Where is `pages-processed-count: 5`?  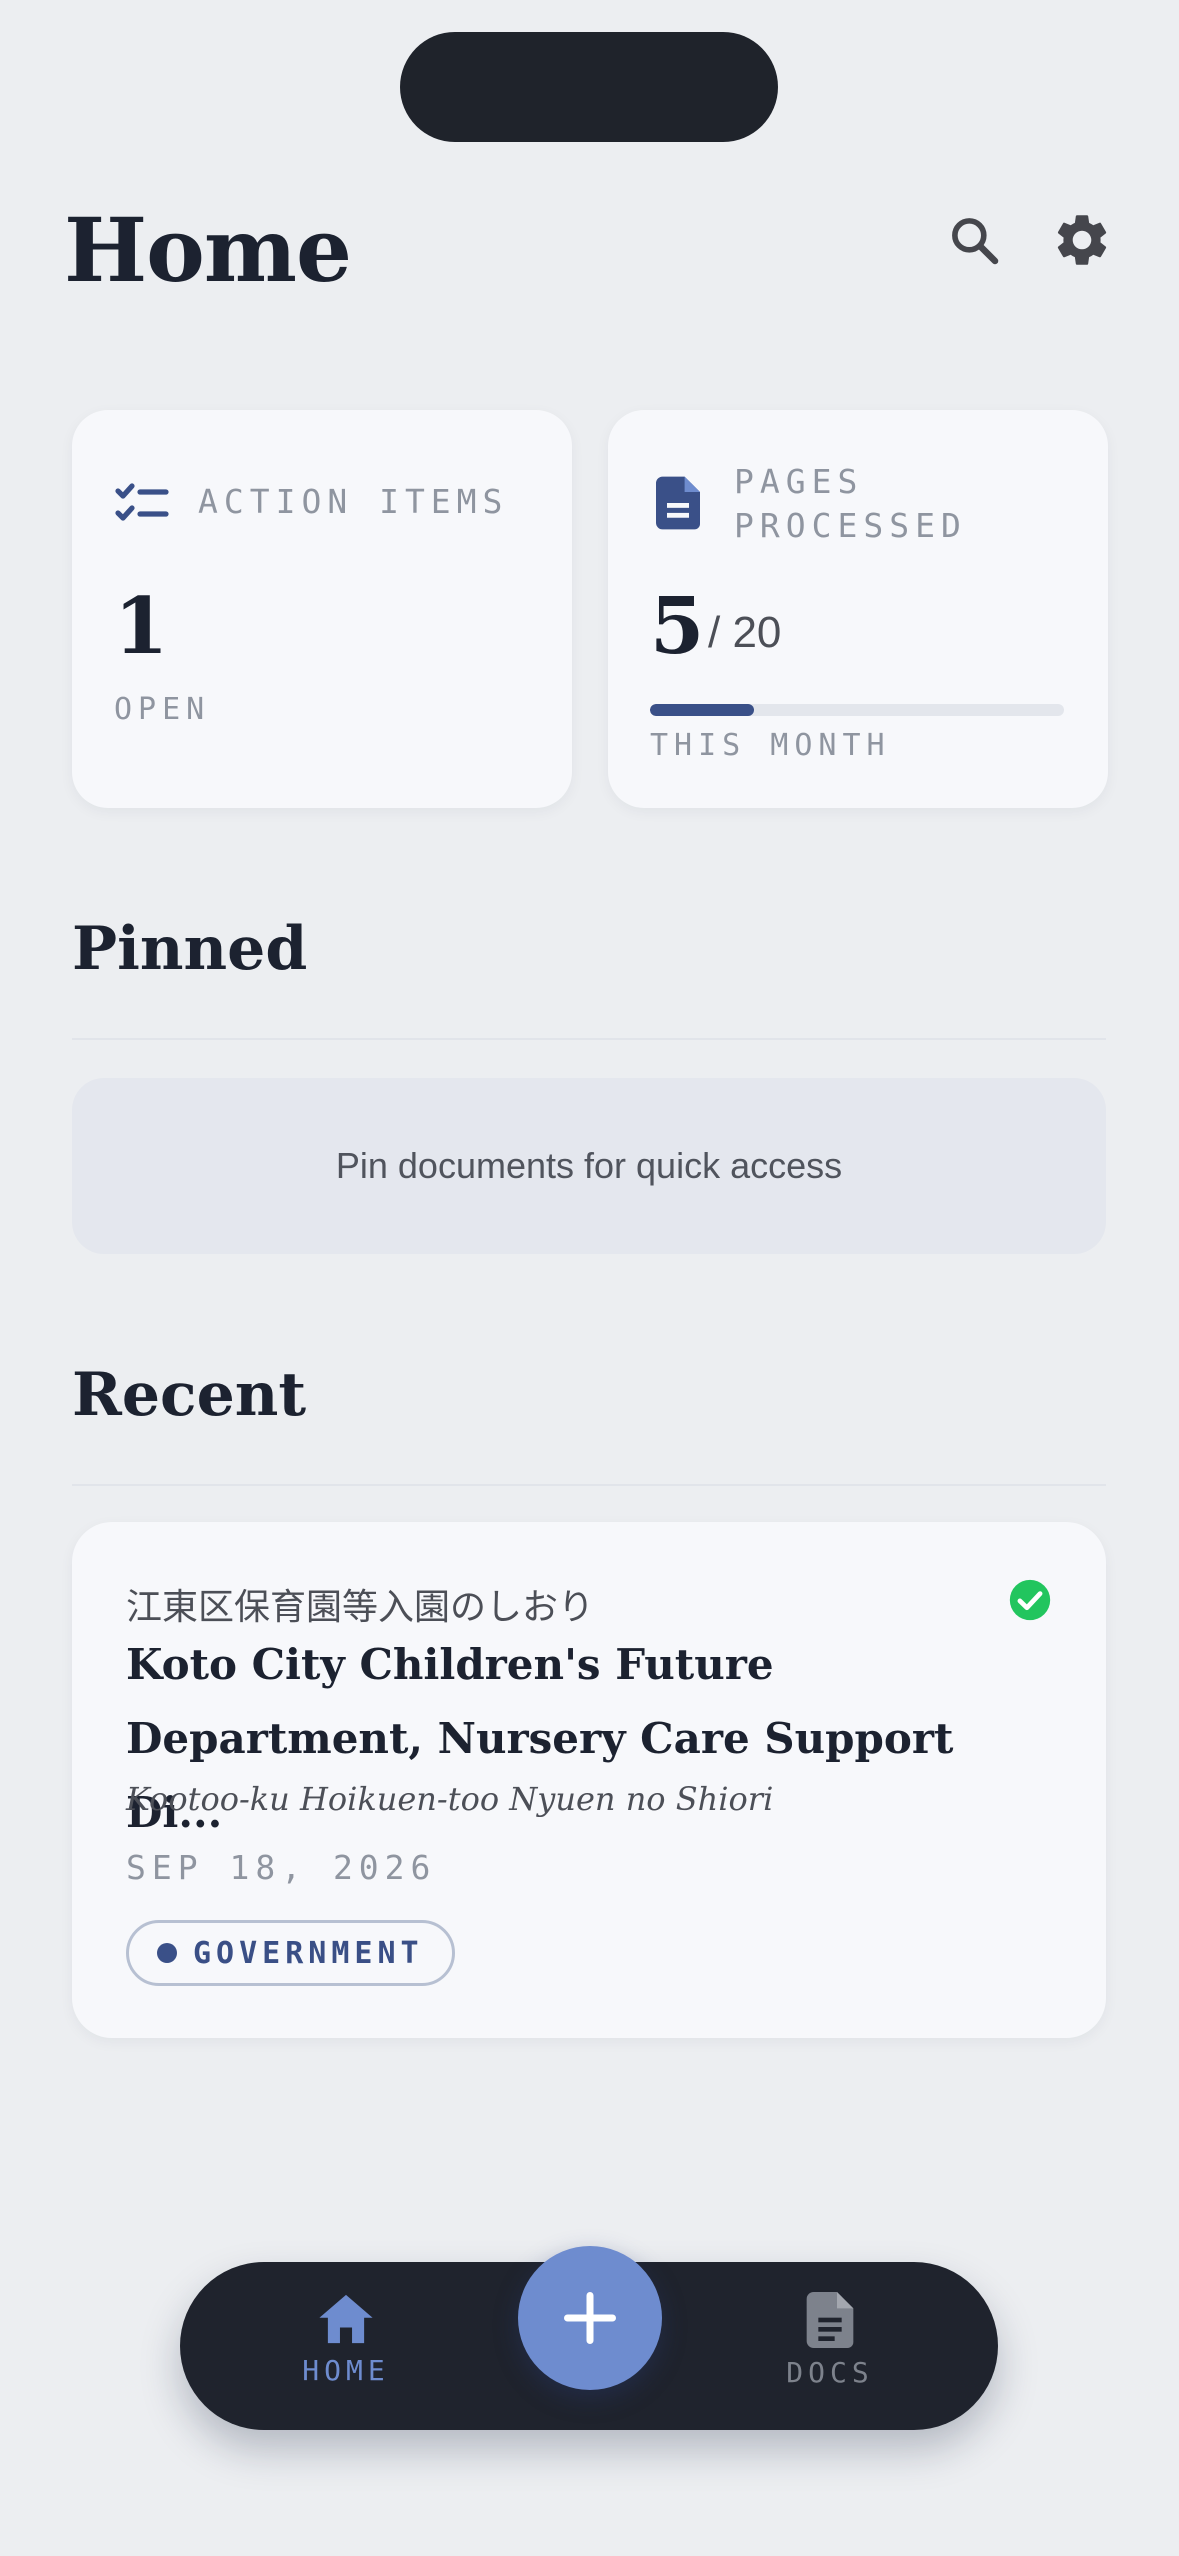 pages-processed-count: 5 is located at coordinates (677, 626).